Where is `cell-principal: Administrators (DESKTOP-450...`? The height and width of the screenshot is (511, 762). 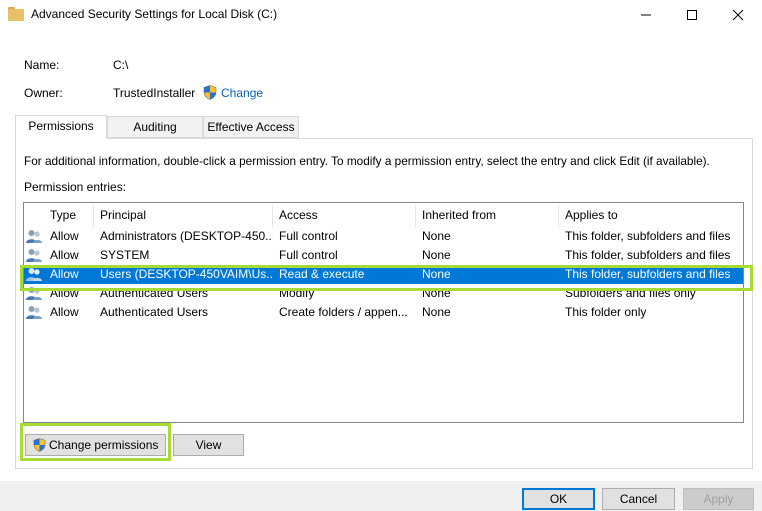
cell-principal: Administrators (DESKTOP-450... is located at coordinates (186, 236).